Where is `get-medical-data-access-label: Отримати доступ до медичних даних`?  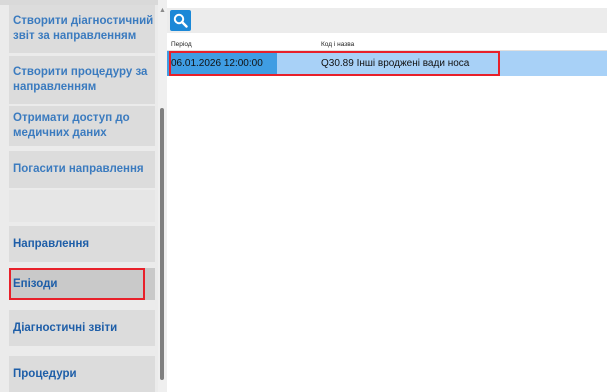 get-medical-data-access-label: Отримати доступ до медичних даних is located at coordinates (71, 125).